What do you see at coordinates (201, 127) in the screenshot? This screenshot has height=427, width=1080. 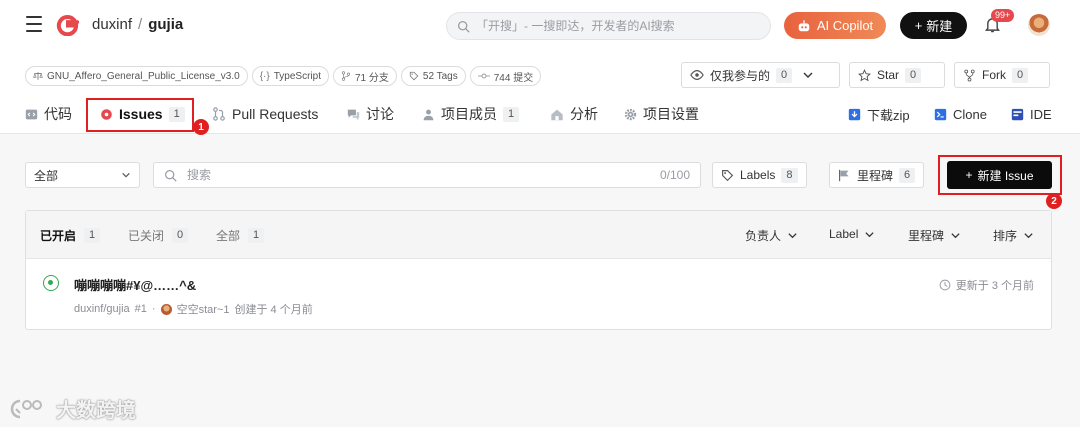 I see `annotation-marker-1: 1` at bounding box center [201, 127].